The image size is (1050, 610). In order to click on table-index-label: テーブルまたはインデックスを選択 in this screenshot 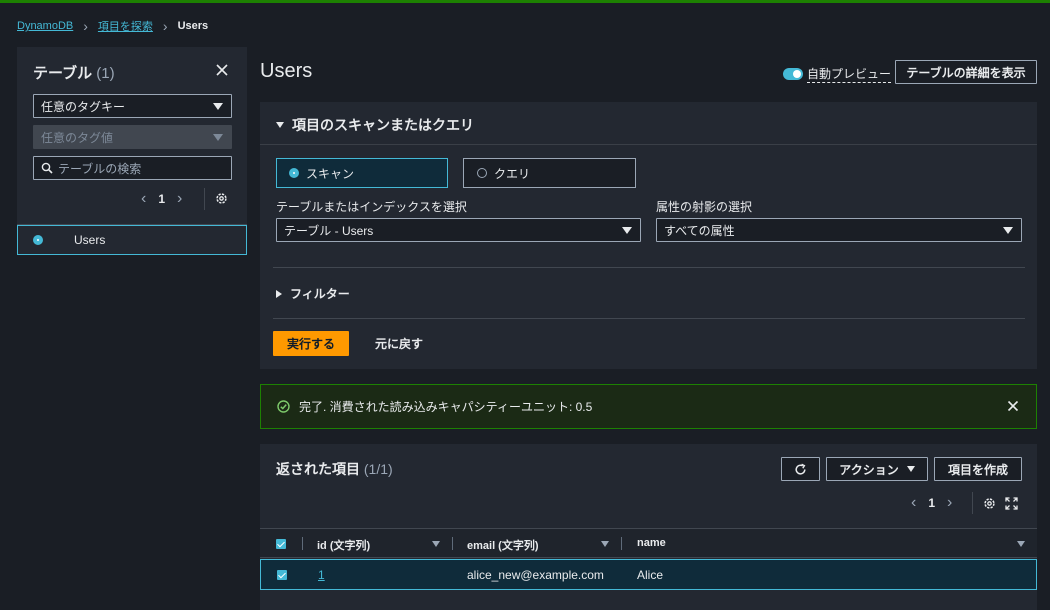, I will do `click(371, 207)`.